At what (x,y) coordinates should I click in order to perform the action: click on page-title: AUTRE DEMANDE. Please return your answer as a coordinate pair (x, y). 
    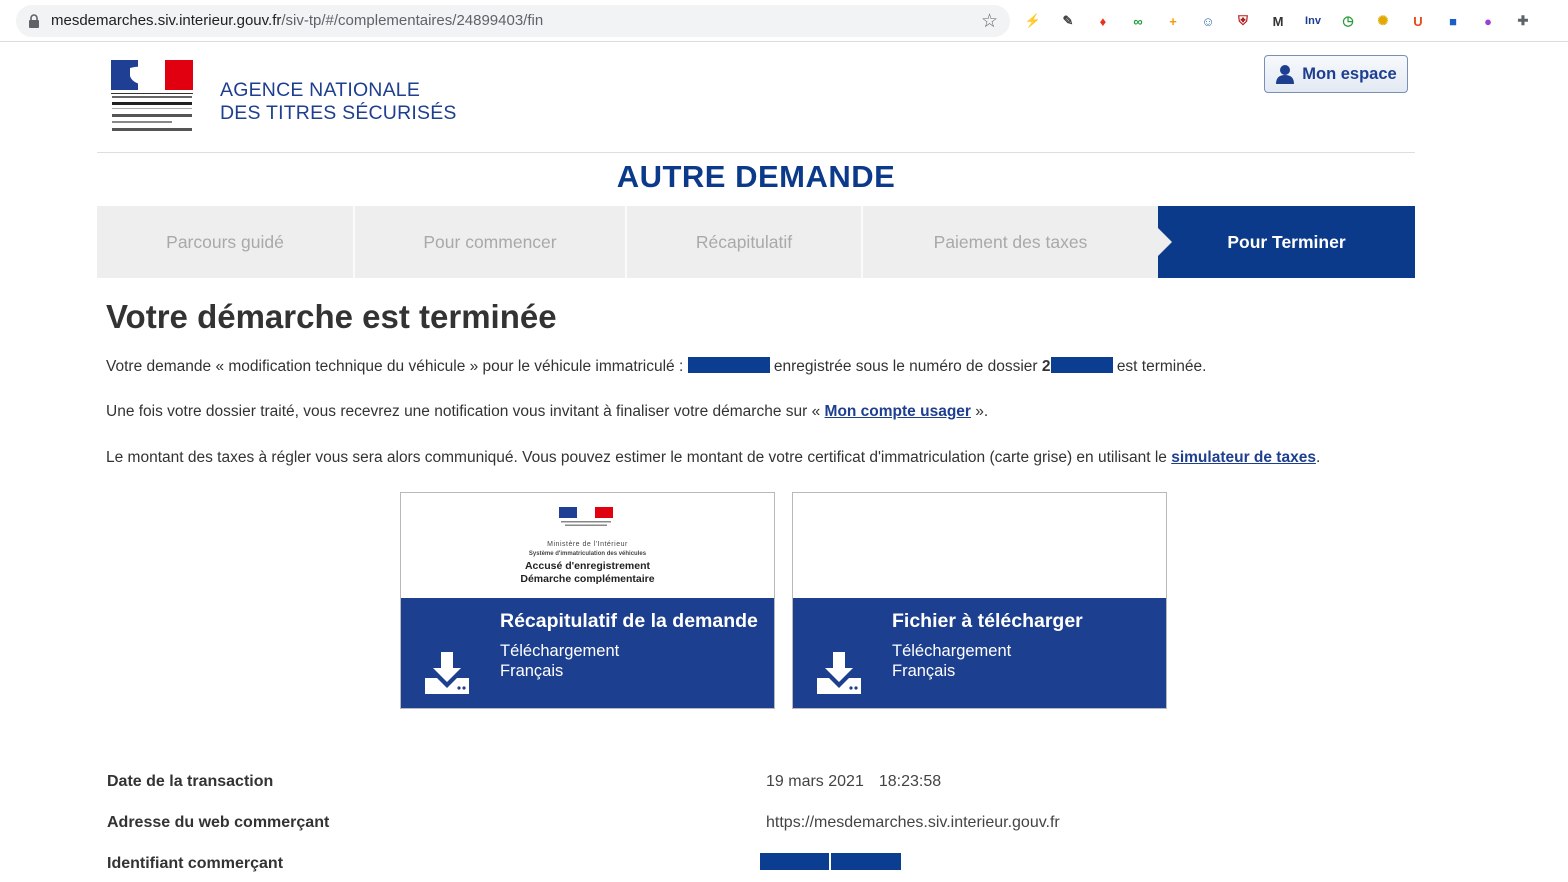
    Looking at the image, I should click on (756, 176).